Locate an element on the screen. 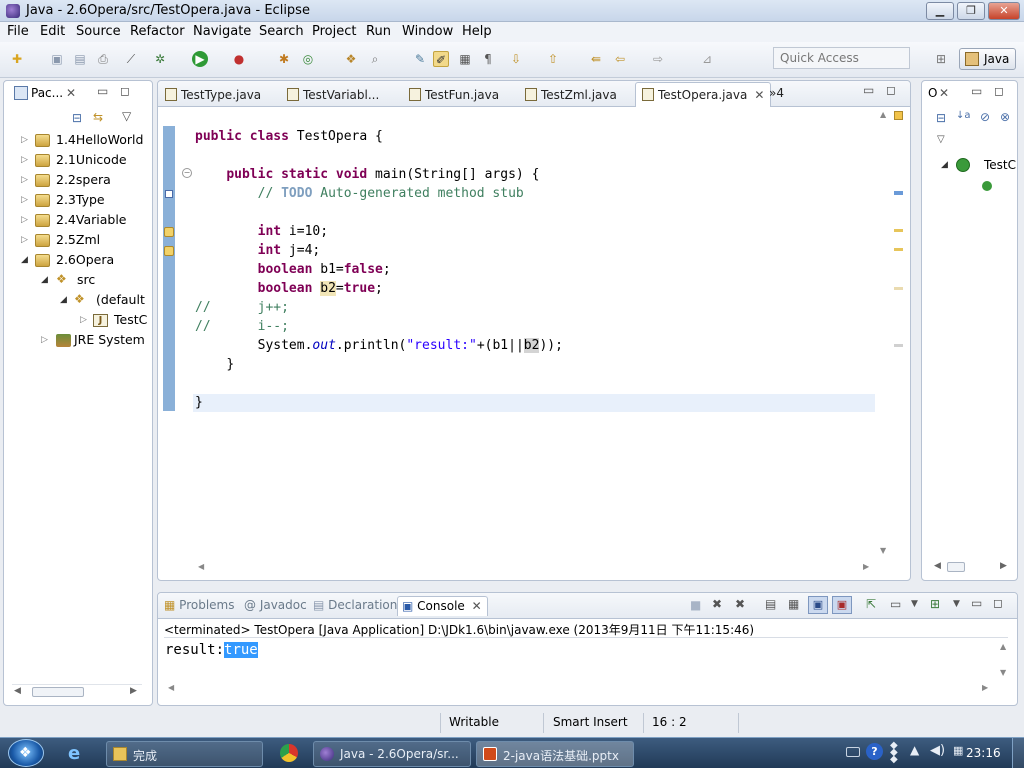  tree-item-2-5zml: ▷ 2.5Zml is located at coordinates (78, 241).